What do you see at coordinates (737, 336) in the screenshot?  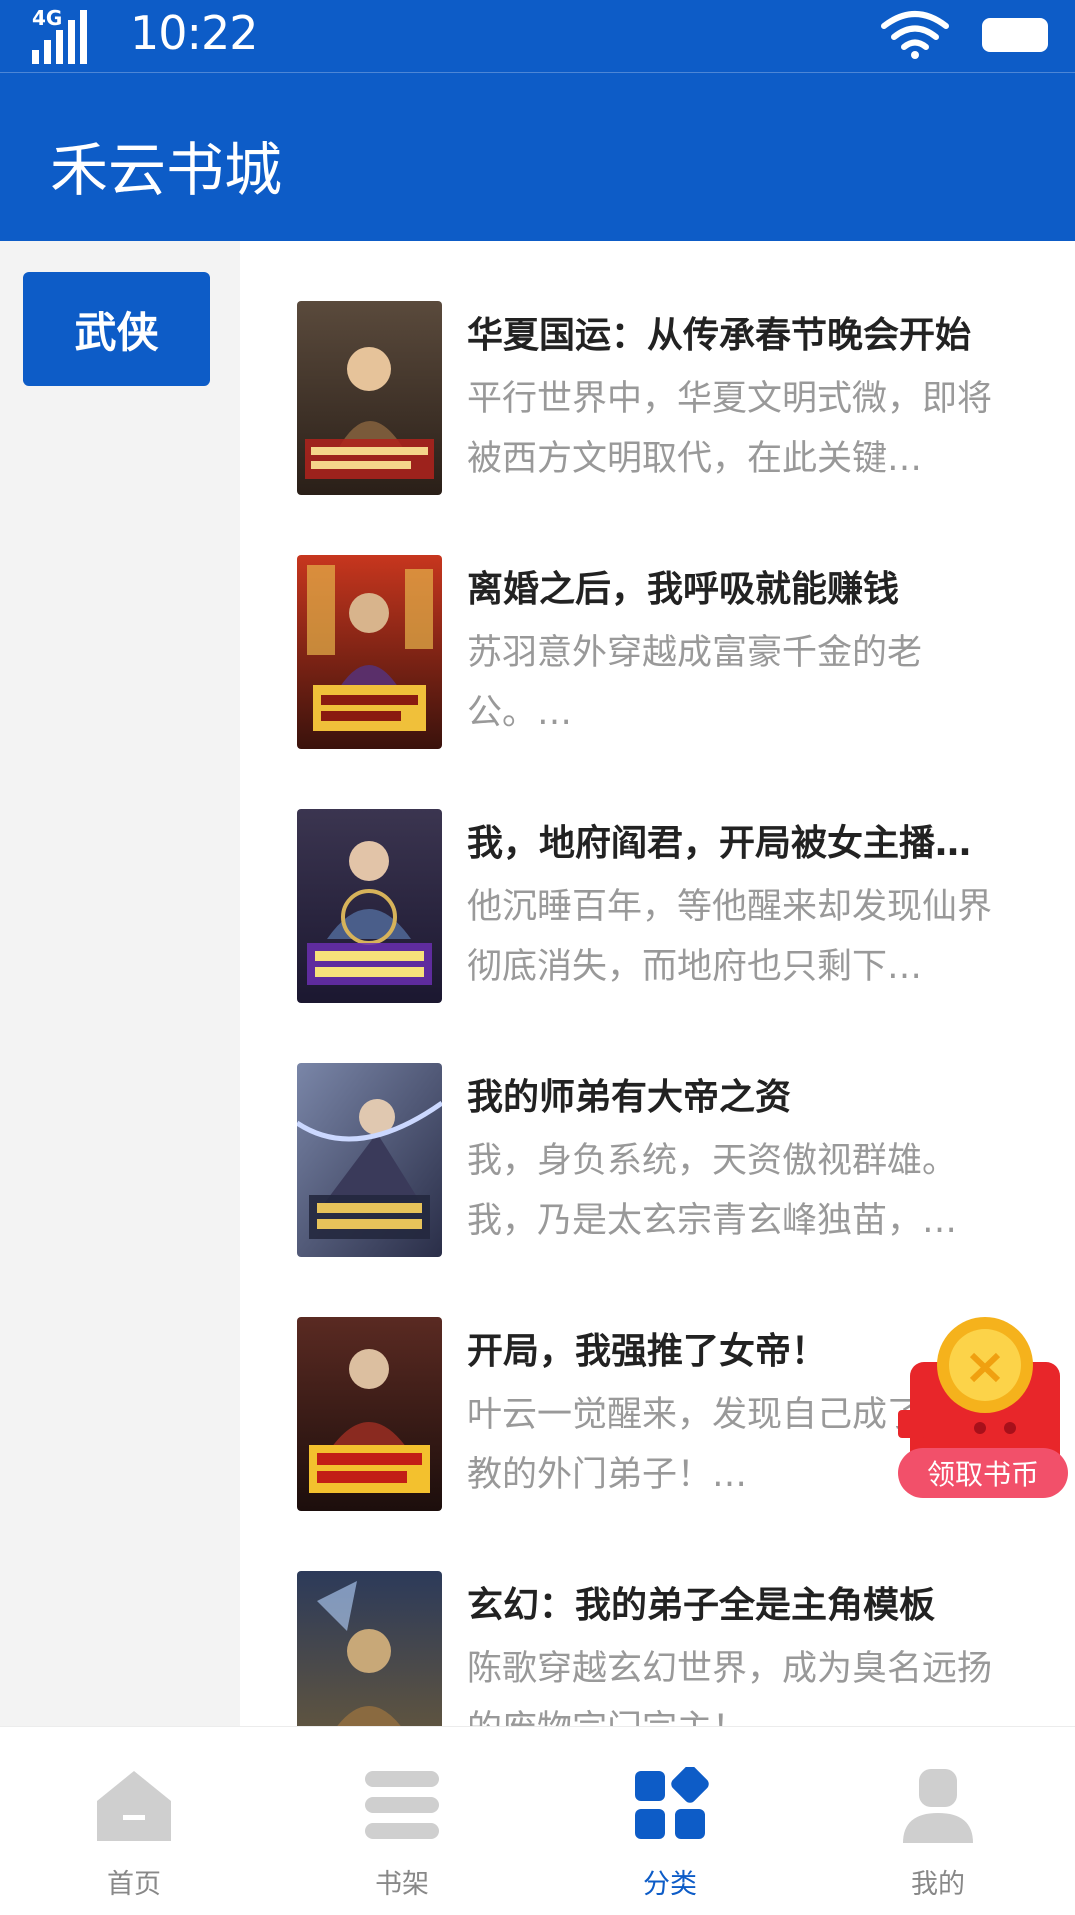 I see `book-title: 华夏国运：从传承春节晚会开始` at bounding box center [737, 336].